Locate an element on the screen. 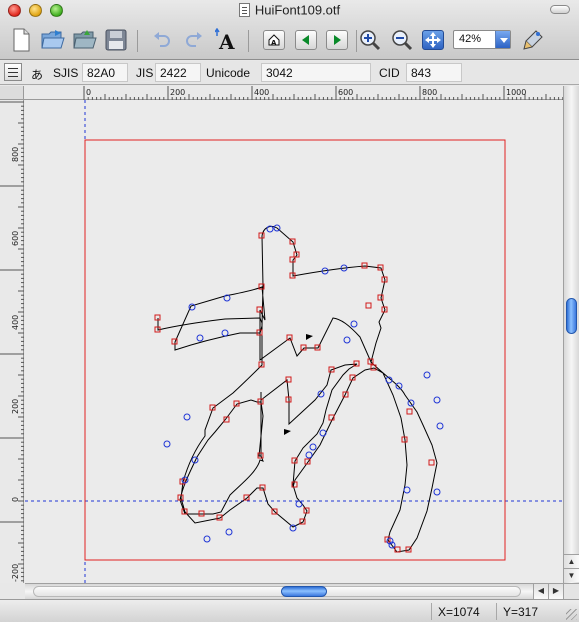 This screenshot has width=579, height=622. sjis-label: SJIS is located at coordinates (66, 73).